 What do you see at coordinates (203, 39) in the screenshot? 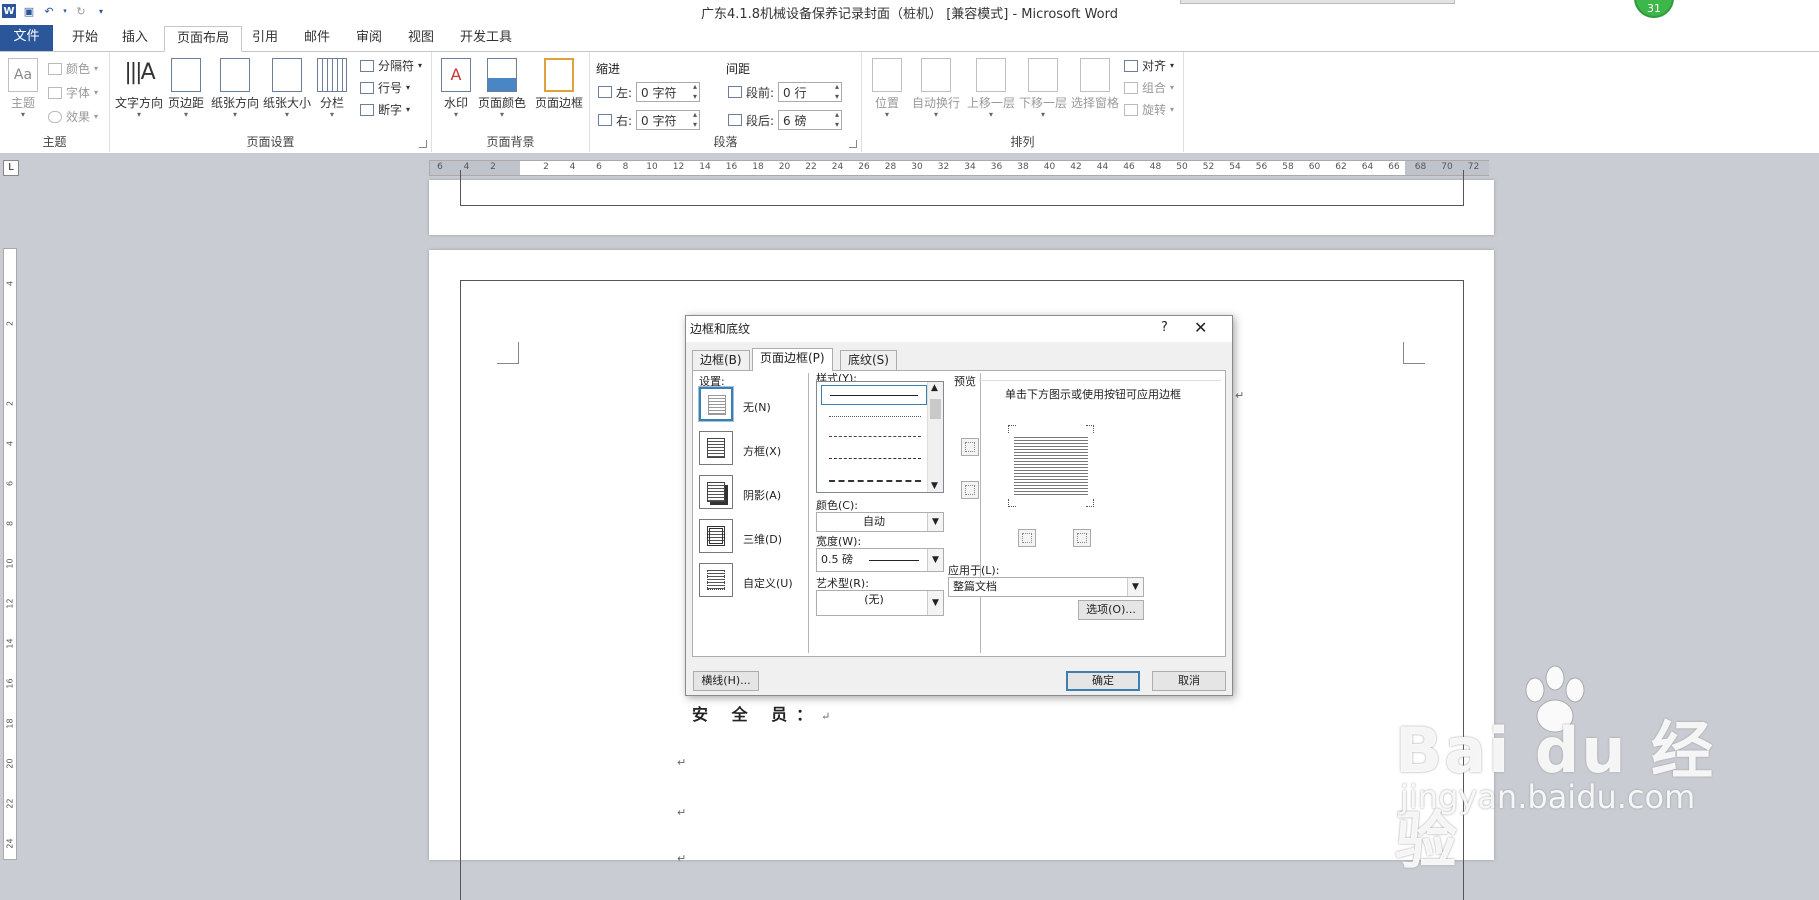
I see `tab-page-layout: 页面布局` at bounding box center [203, 39].